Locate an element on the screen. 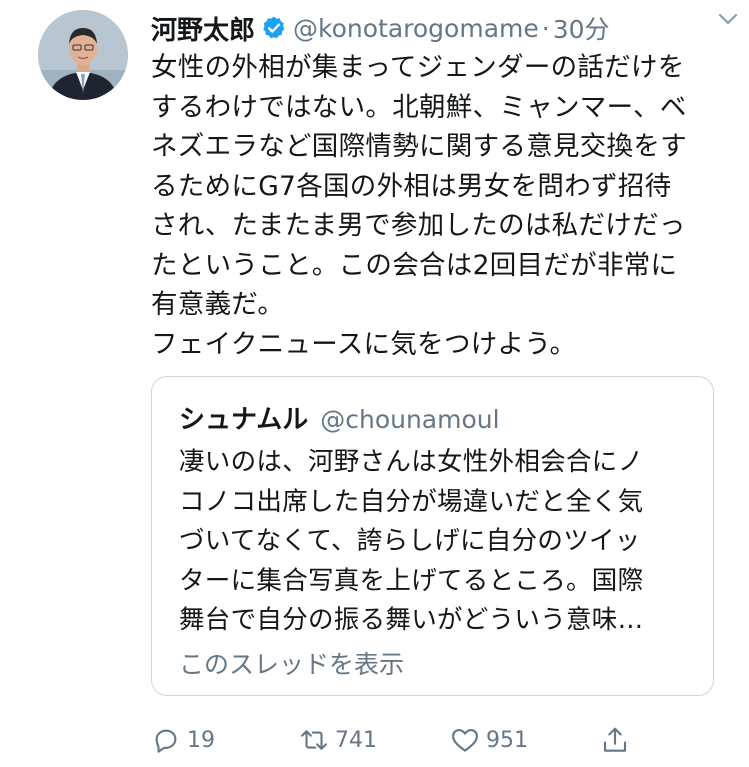  heart-icon is located at coordinates (465, 740).